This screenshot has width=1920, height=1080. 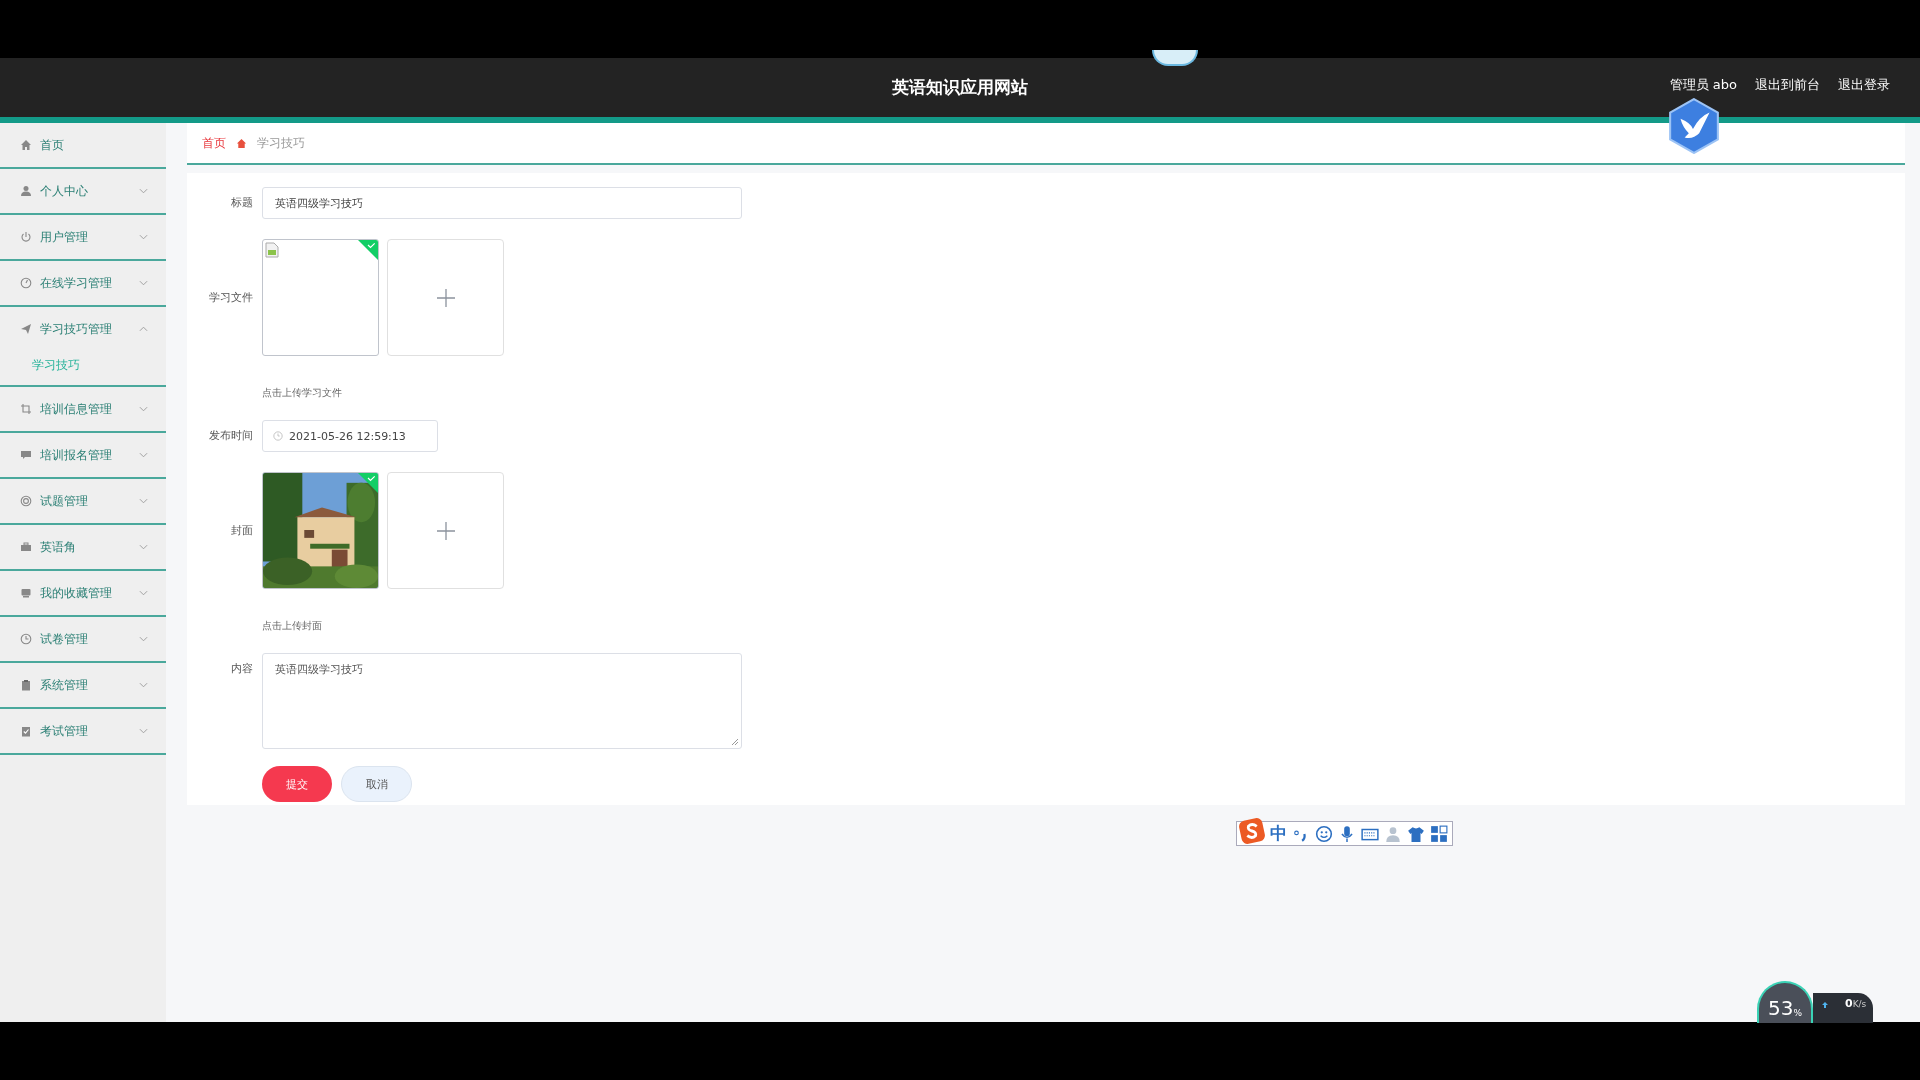 What do you see at coordinates (1347, 833) in the screenshot?
I see `microphone-icon` at bounding box center [1347, 833].